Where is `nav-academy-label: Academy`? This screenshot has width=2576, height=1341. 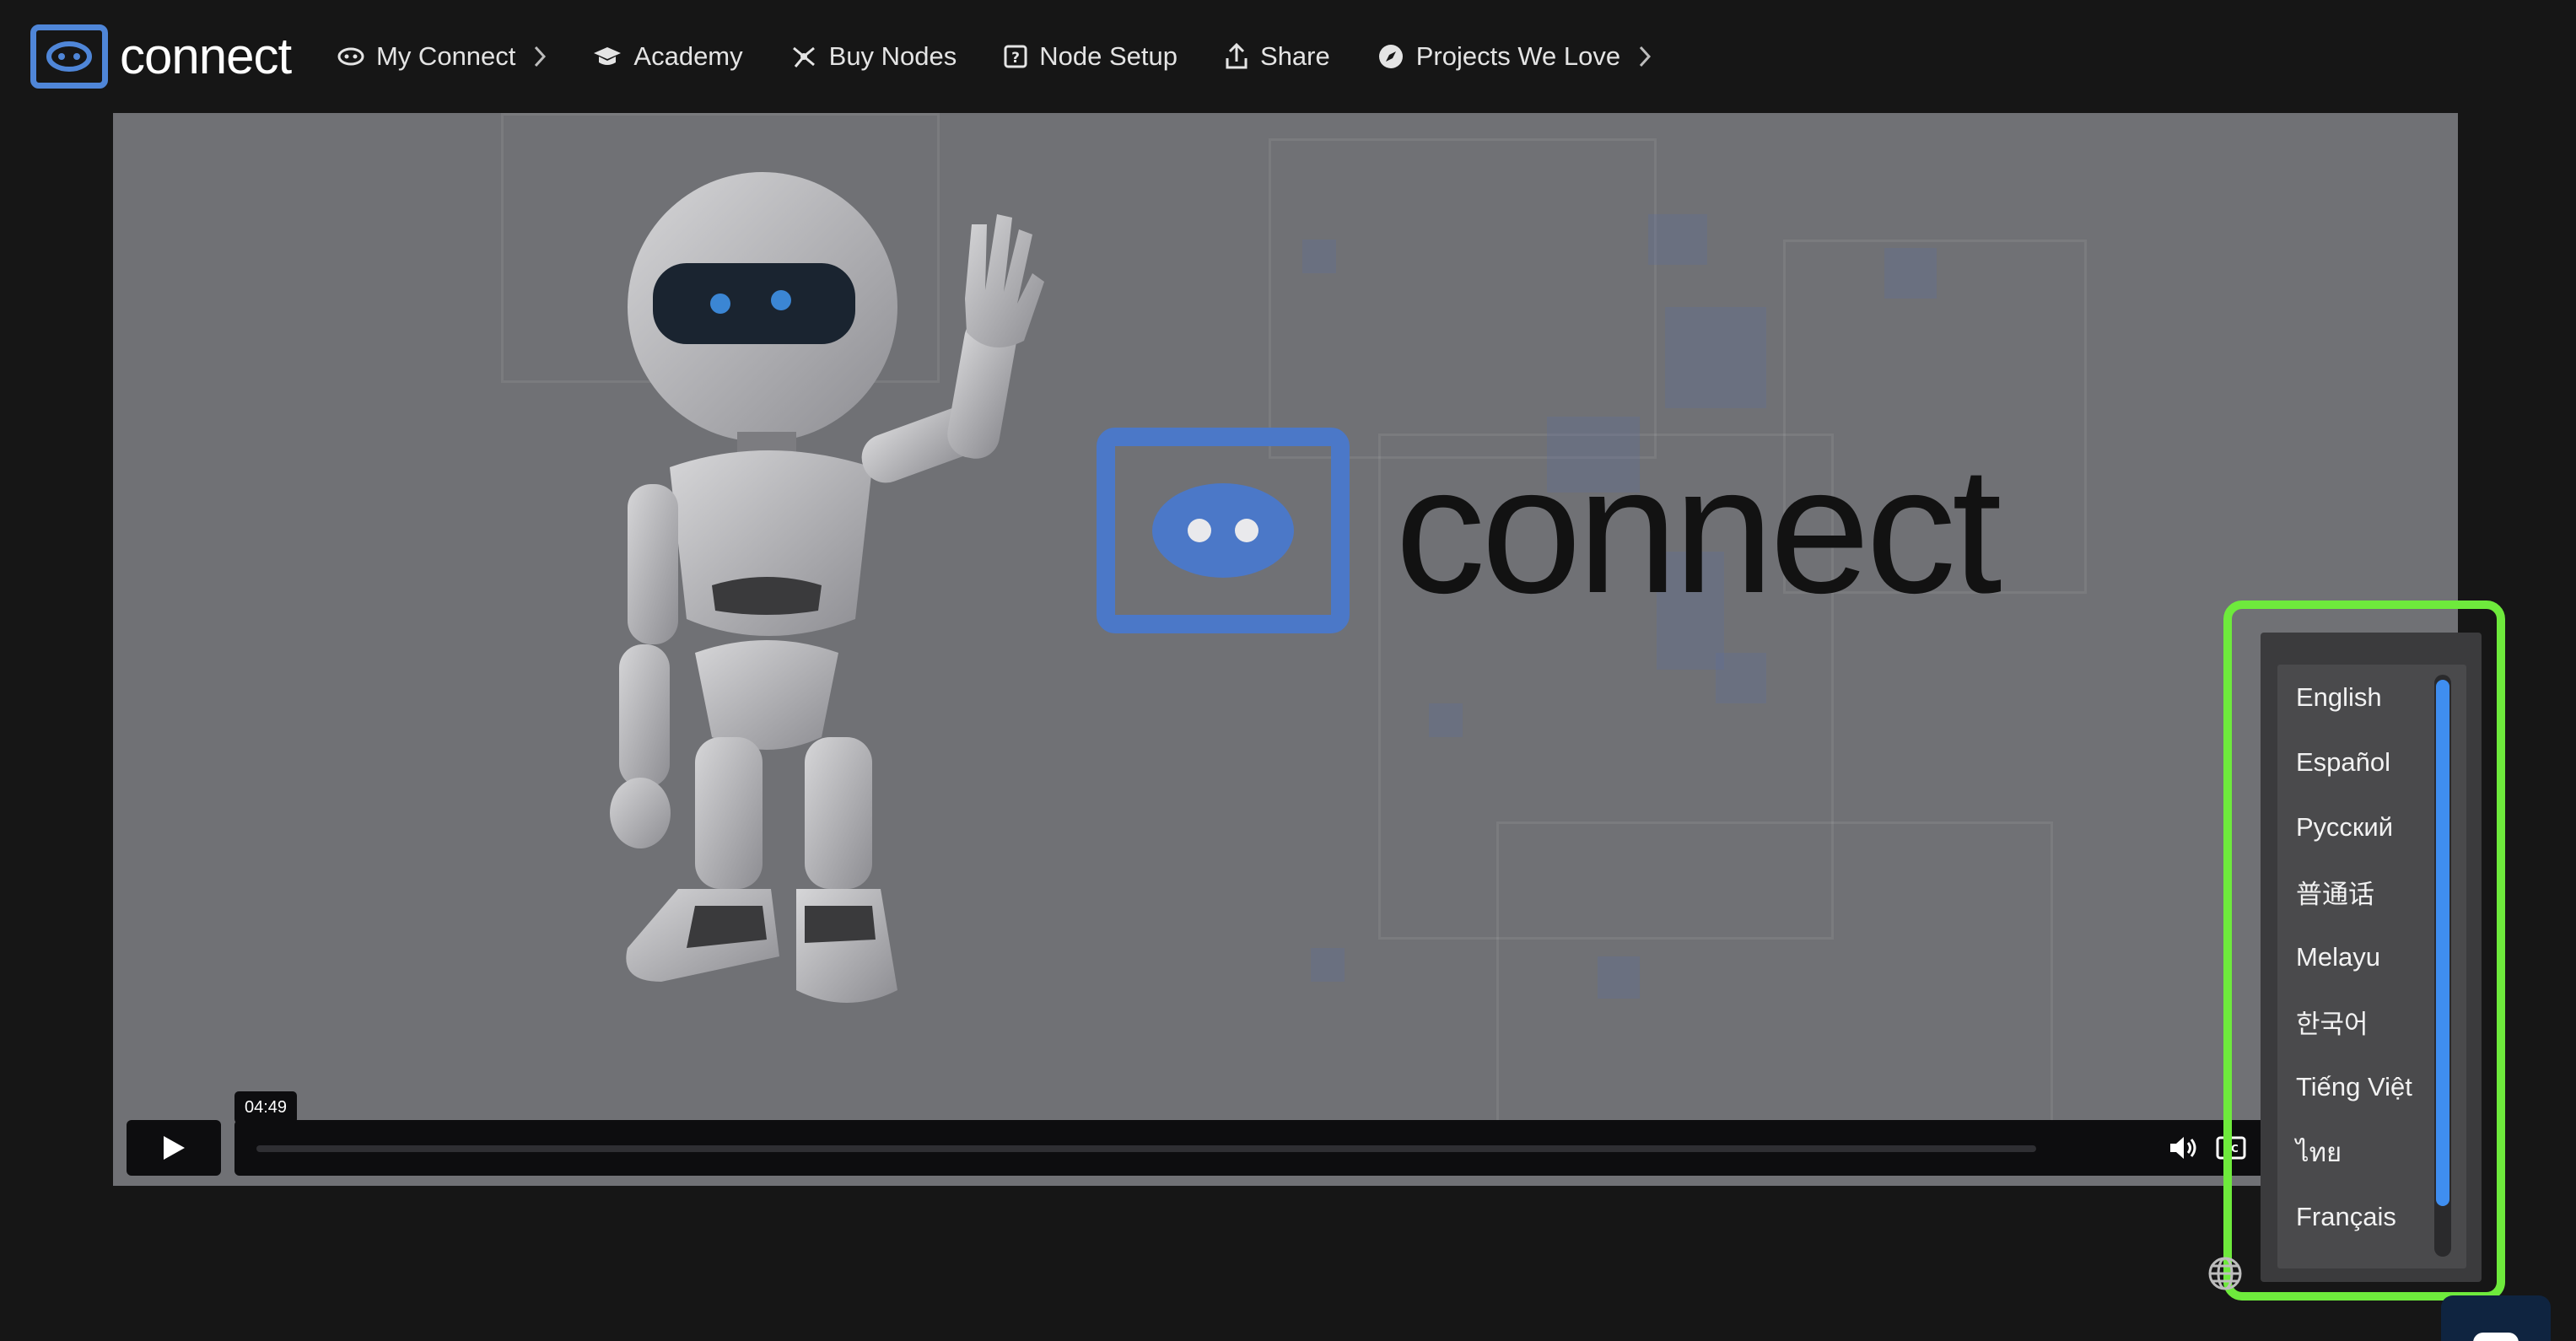 nav-academy-label: Academy is located at coordinates (688, 56).